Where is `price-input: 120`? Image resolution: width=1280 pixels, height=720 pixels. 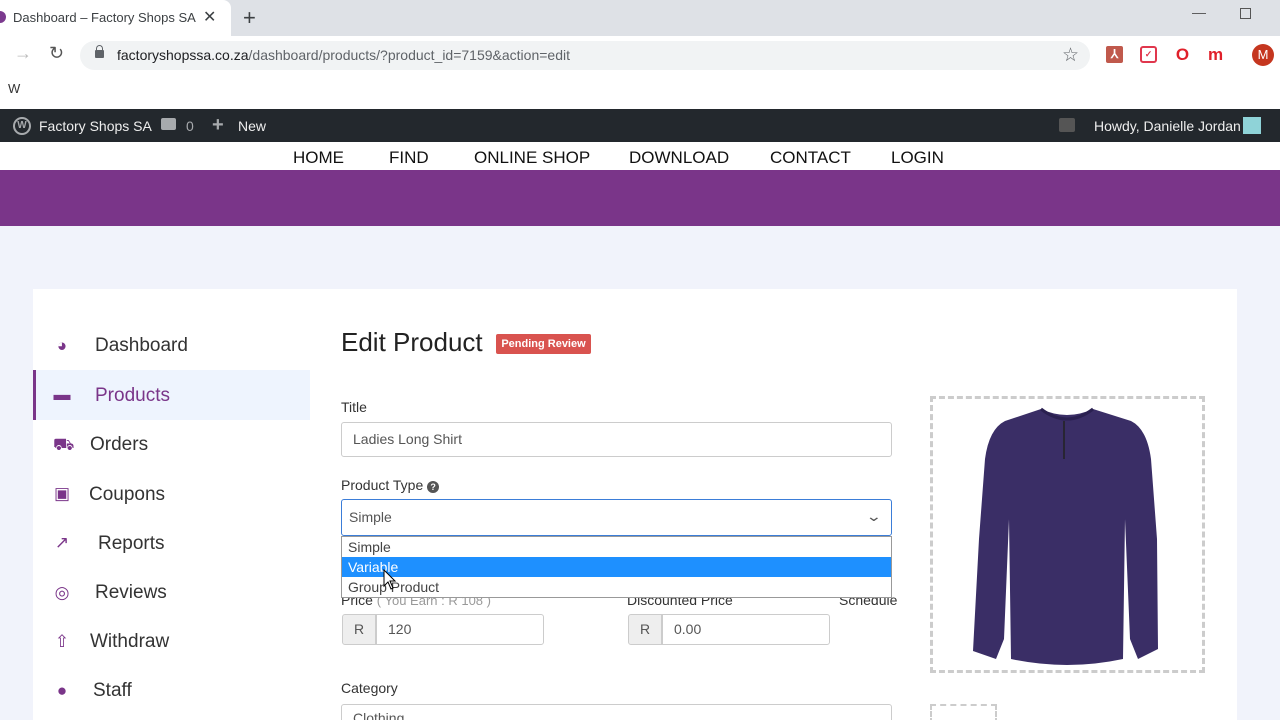 price-input: 120 is located at coordinates (460, 629).